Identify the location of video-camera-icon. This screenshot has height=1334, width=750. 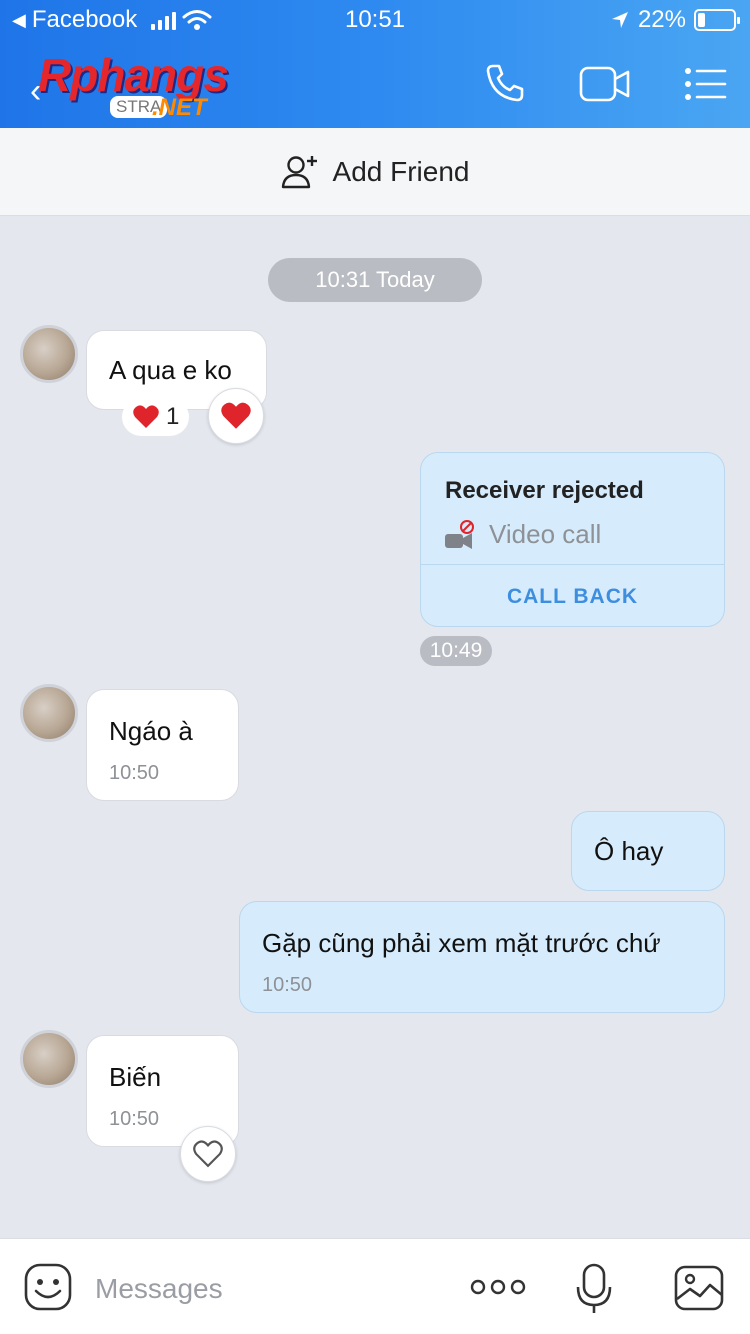
(605, 84).